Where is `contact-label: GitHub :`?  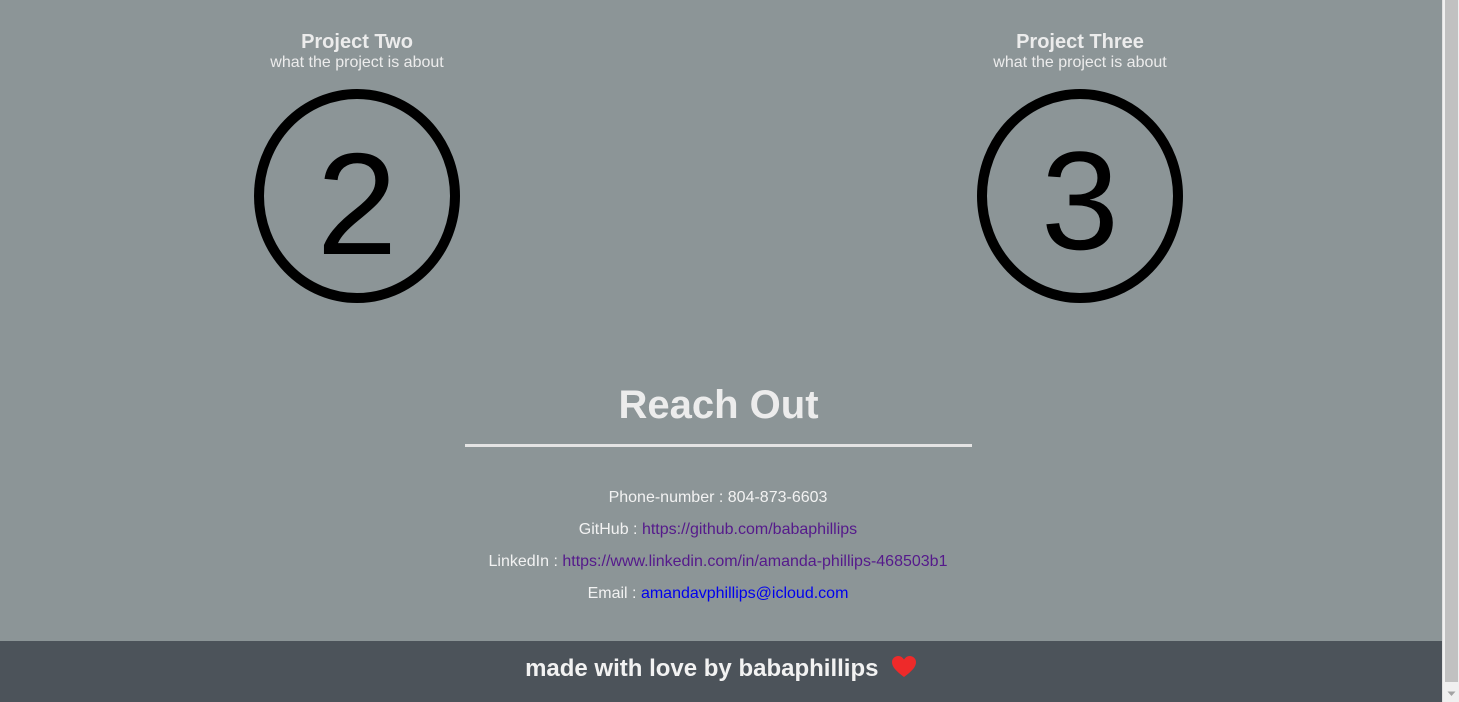 contact-label: GitHub : is located at coordinates (610, 529).